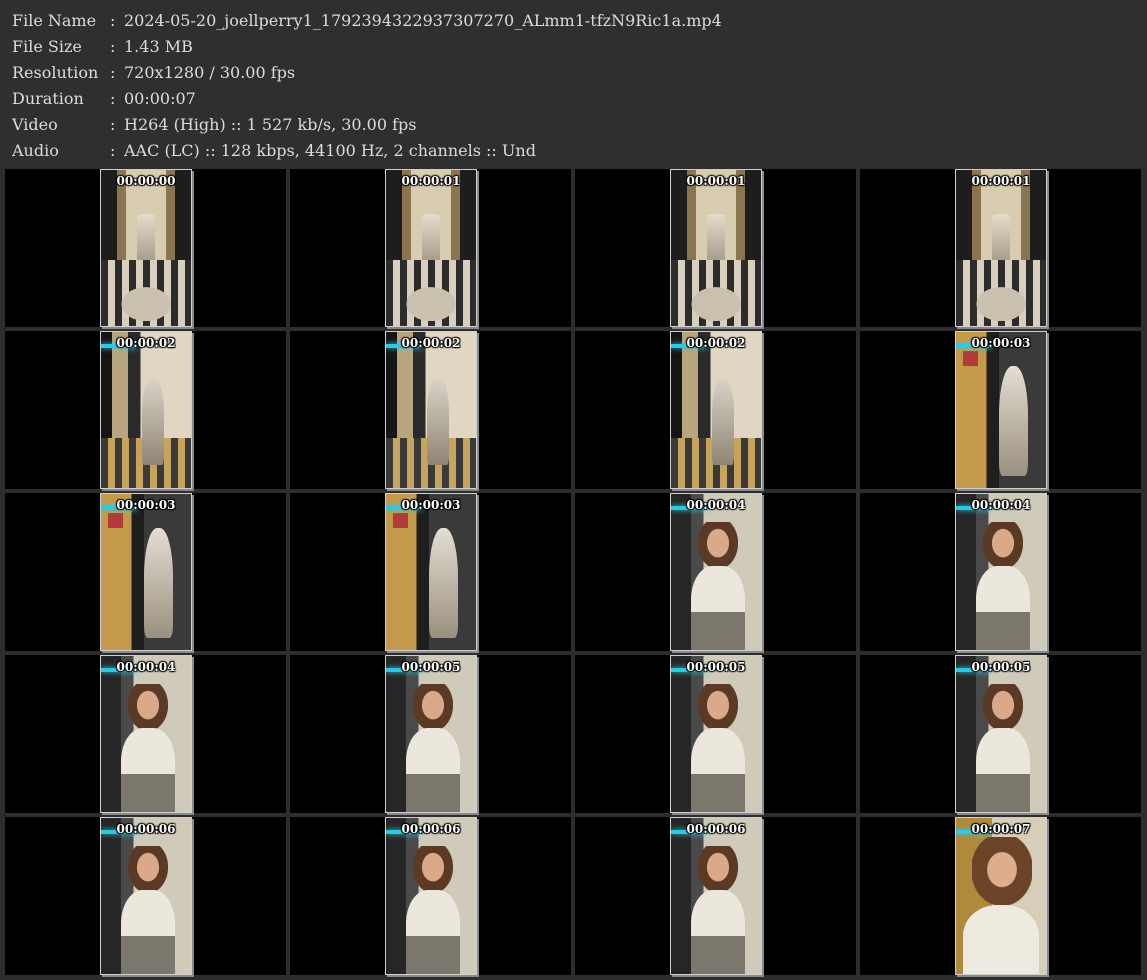 This screenshot has height=980, width=1147. Describe the element at coordinates (210, 72) in the screenshot. I see `info-value: 720x1280 / 30.00 fps` at that location.